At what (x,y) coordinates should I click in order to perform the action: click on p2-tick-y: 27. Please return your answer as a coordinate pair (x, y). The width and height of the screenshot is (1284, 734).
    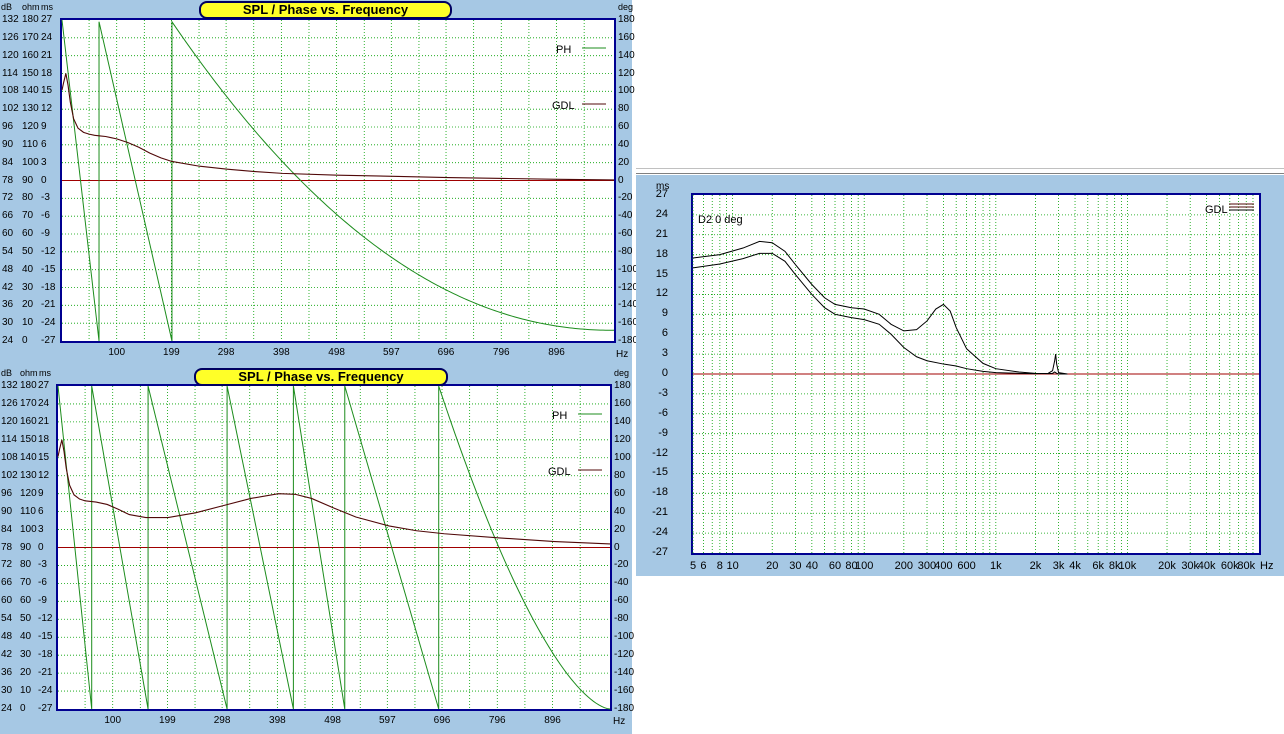
    Looking at the image, I should click on (661, 194).